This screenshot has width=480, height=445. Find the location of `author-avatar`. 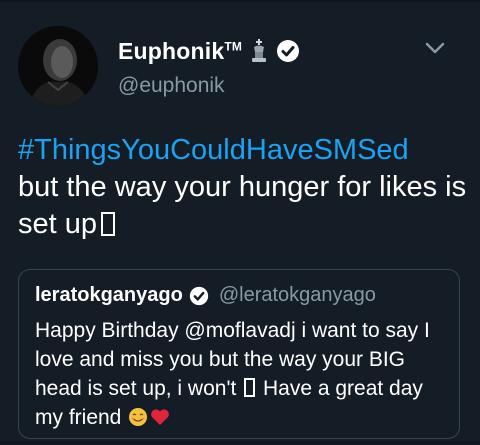

author-avatar is located at coordinates (58, 66).